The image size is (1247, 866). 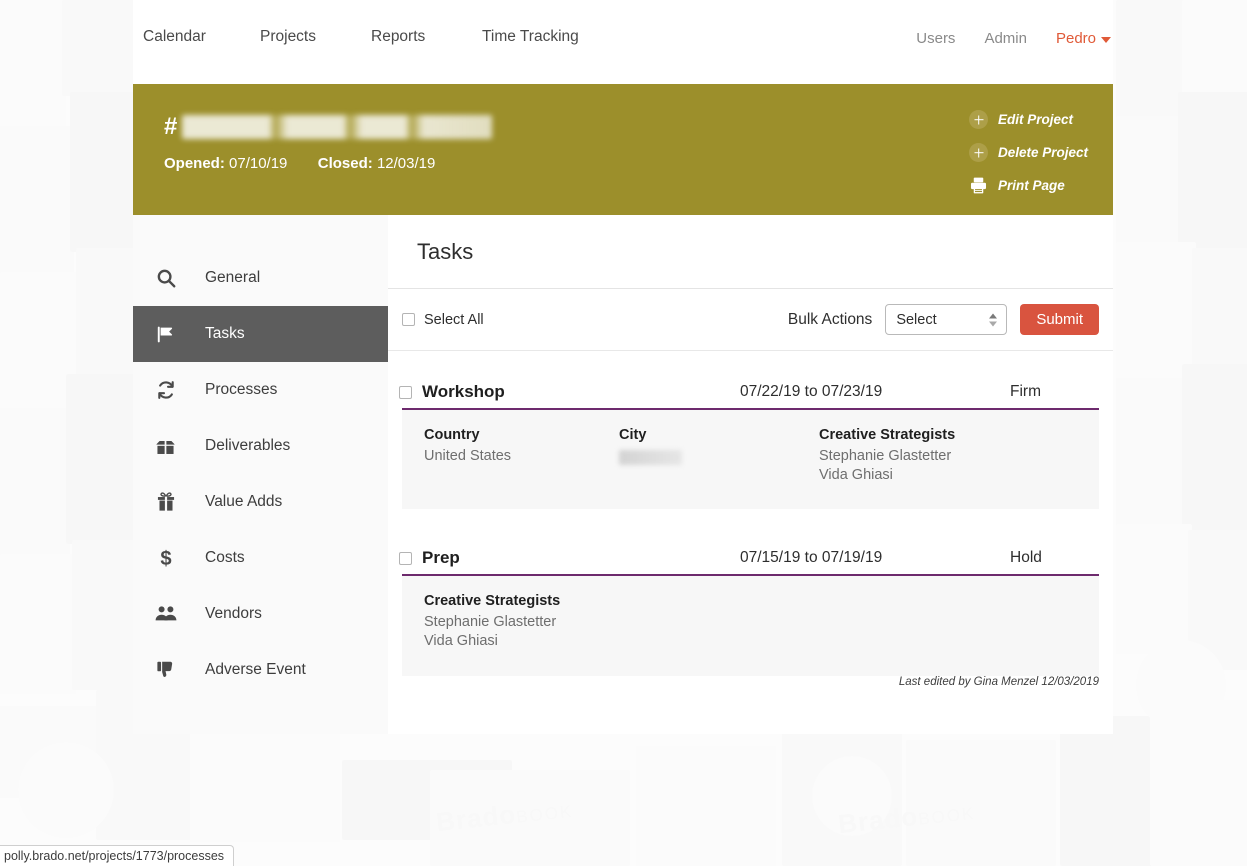 I want to click on thumbs-down-icon, so click(x=165, y=670).